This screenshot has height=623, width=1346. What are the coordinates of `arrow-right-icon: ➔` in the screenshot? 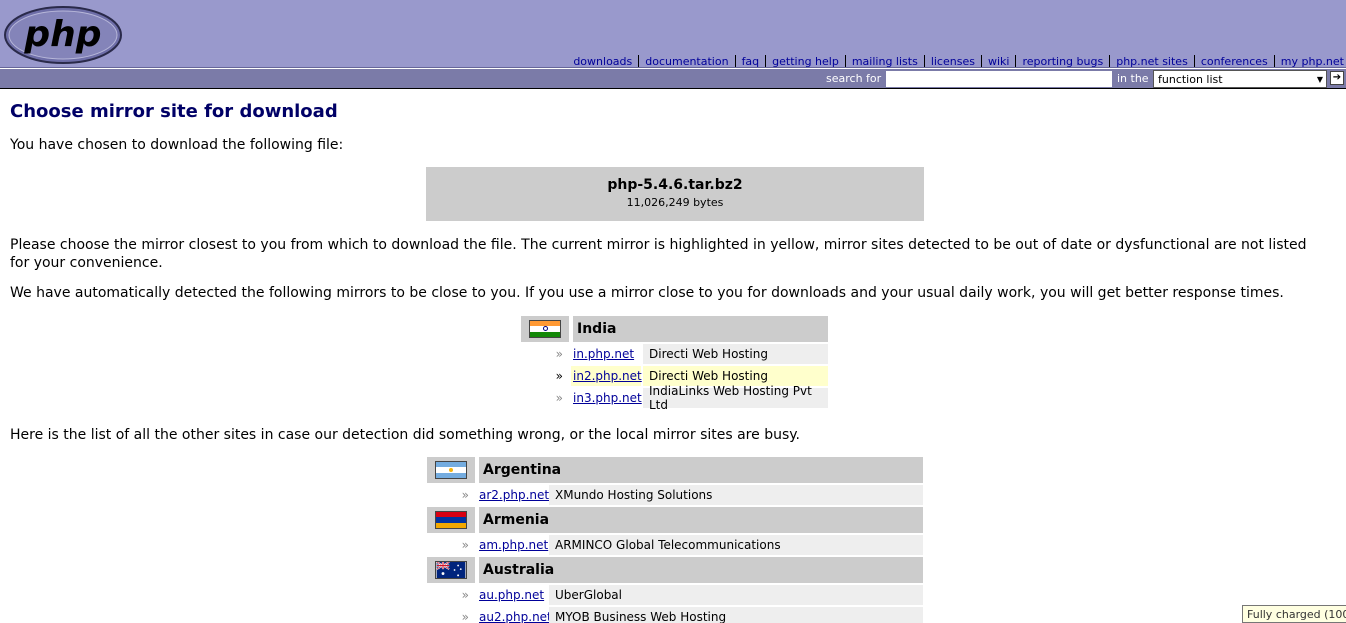 It's located at (1337, 77).